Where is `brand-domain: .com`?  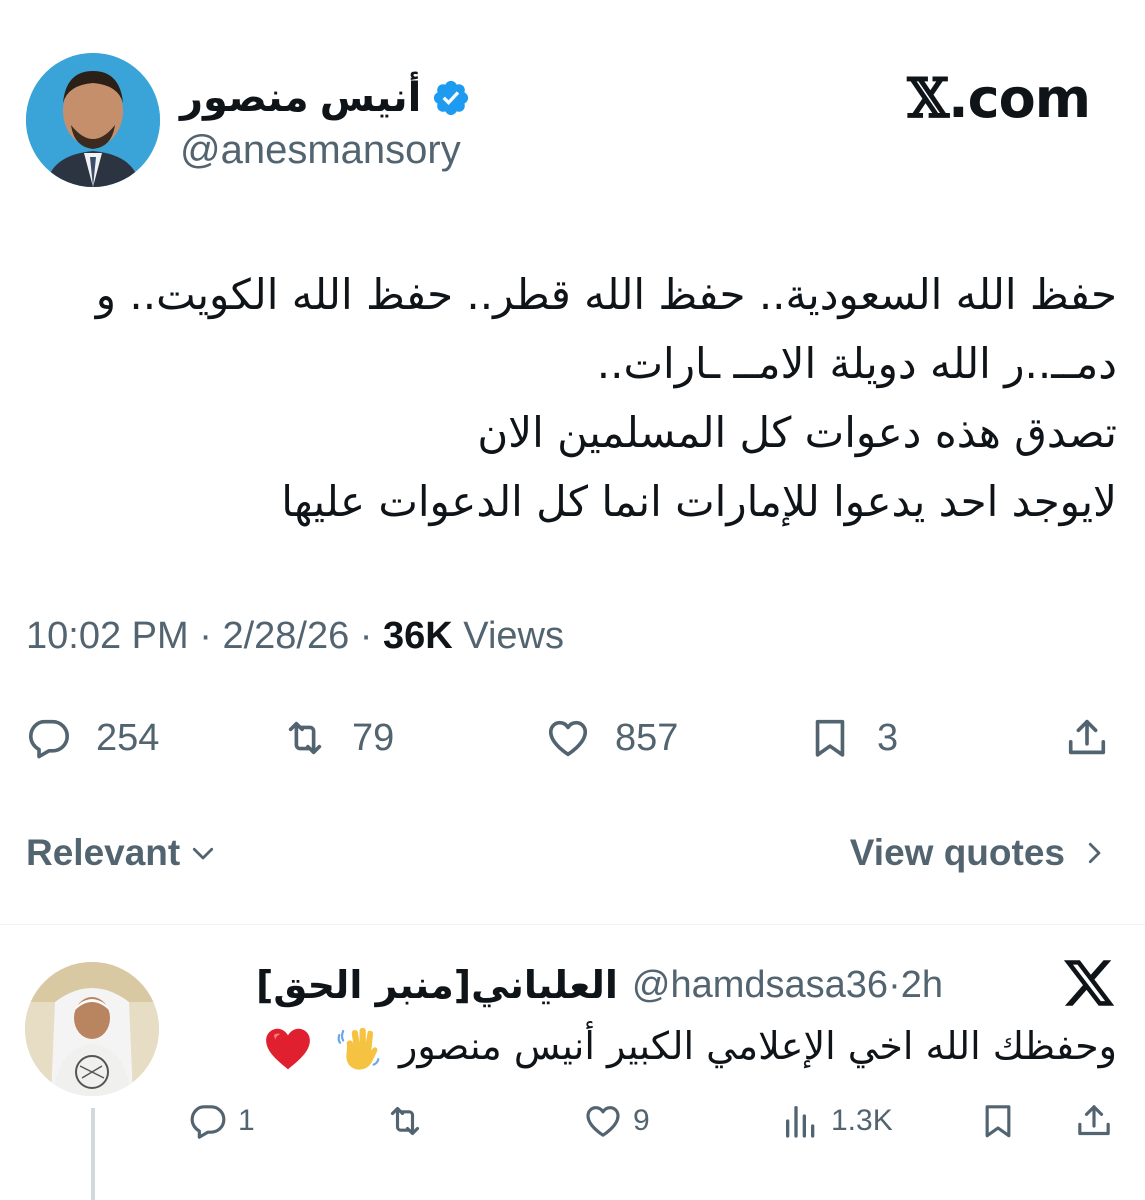
brand-domain: .com is located at coordinates (1019, 98).